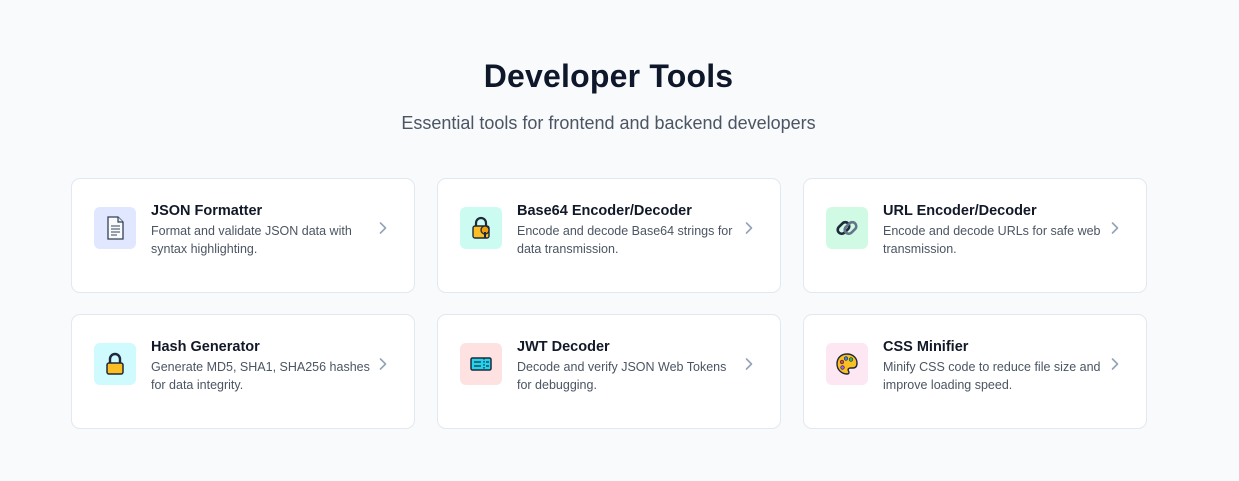 The height and width of the screenshot is (481, 1239). I want to click on tool-title: JSON Formatter, so click(207, 211).